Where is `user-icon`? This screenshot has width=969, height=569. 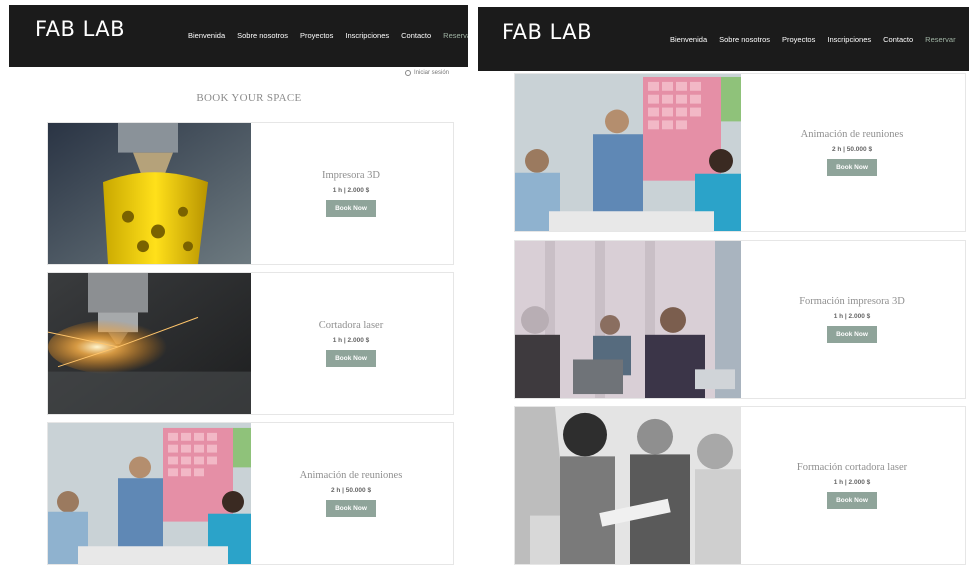
user-icon is located at coordinates (408, 73).